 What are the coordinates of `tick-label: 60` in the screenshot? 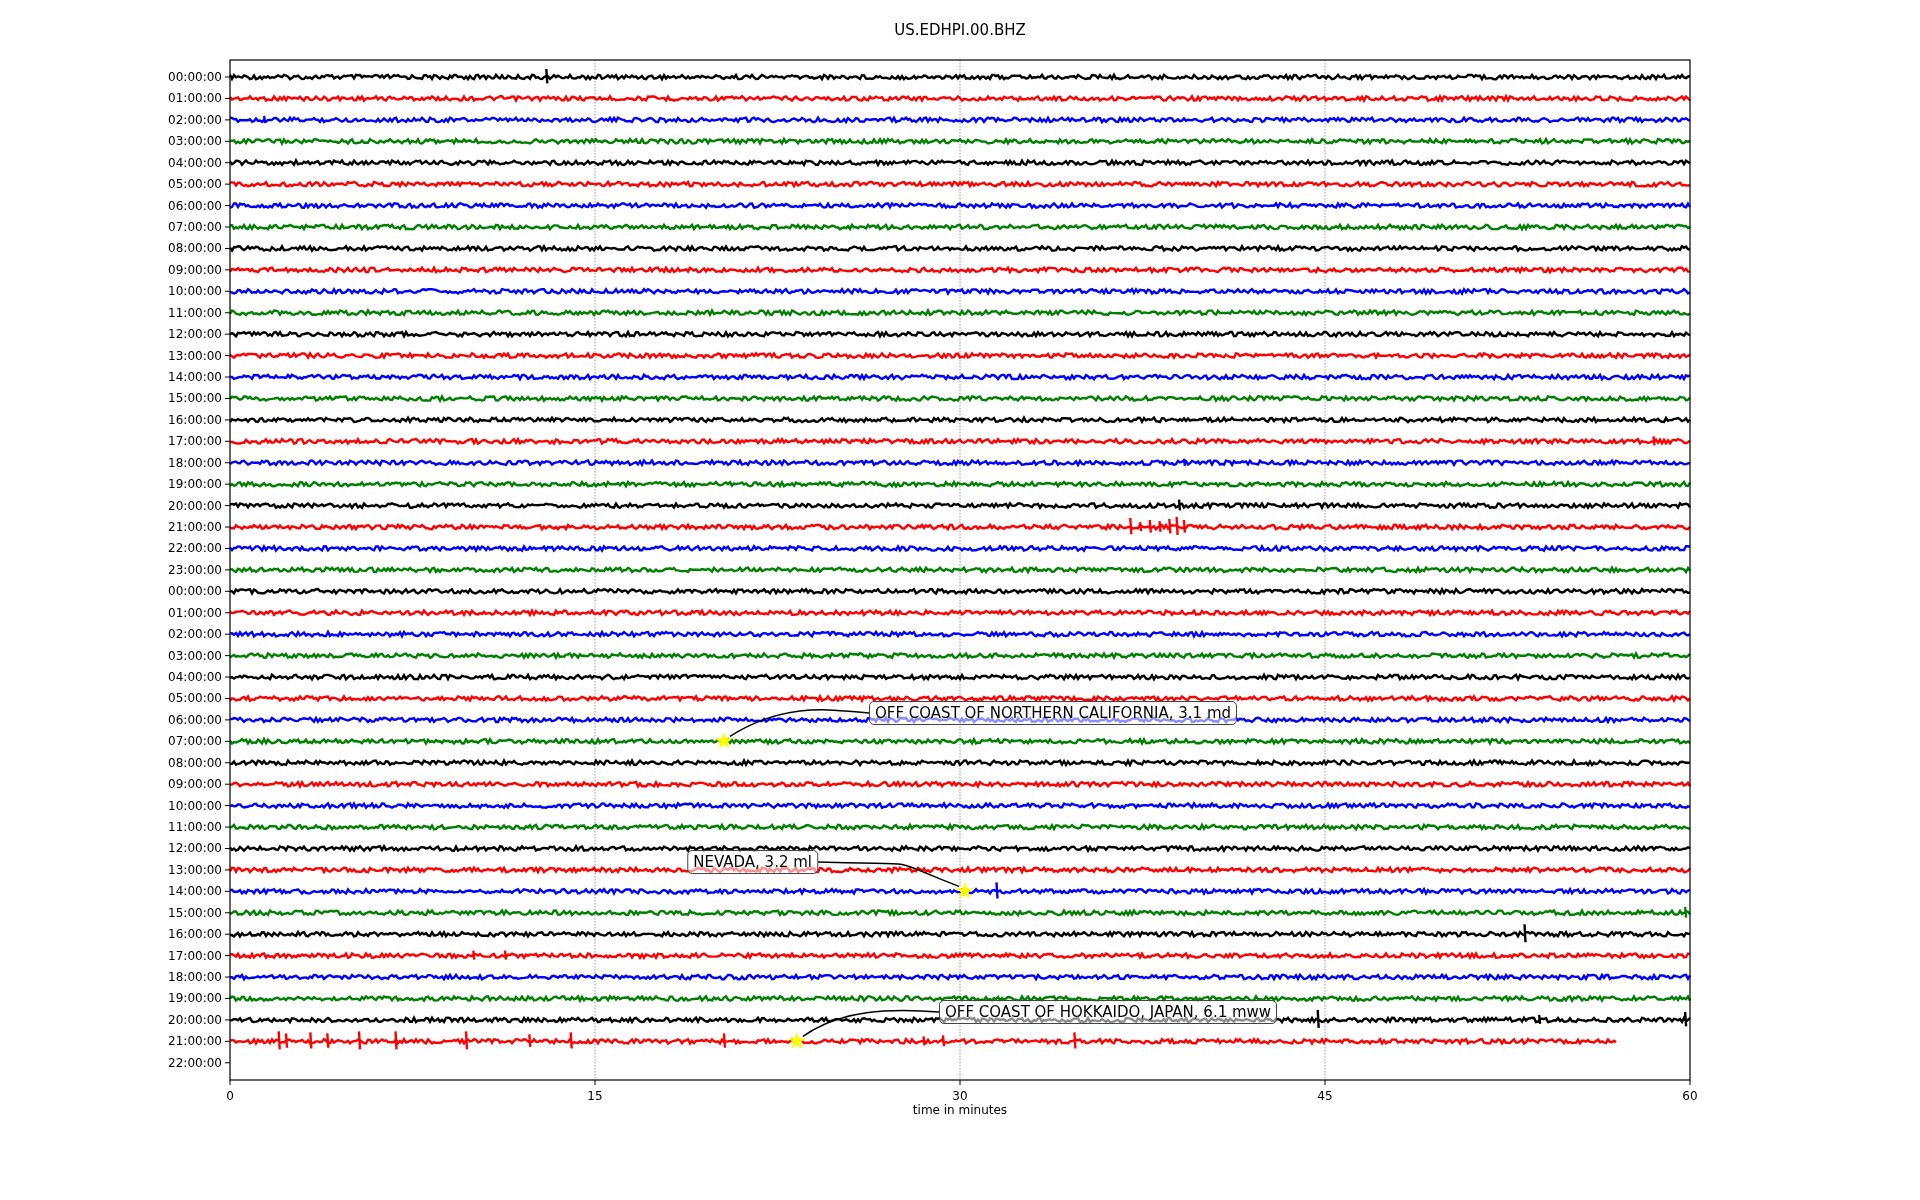 It's located at (1690, 1096).